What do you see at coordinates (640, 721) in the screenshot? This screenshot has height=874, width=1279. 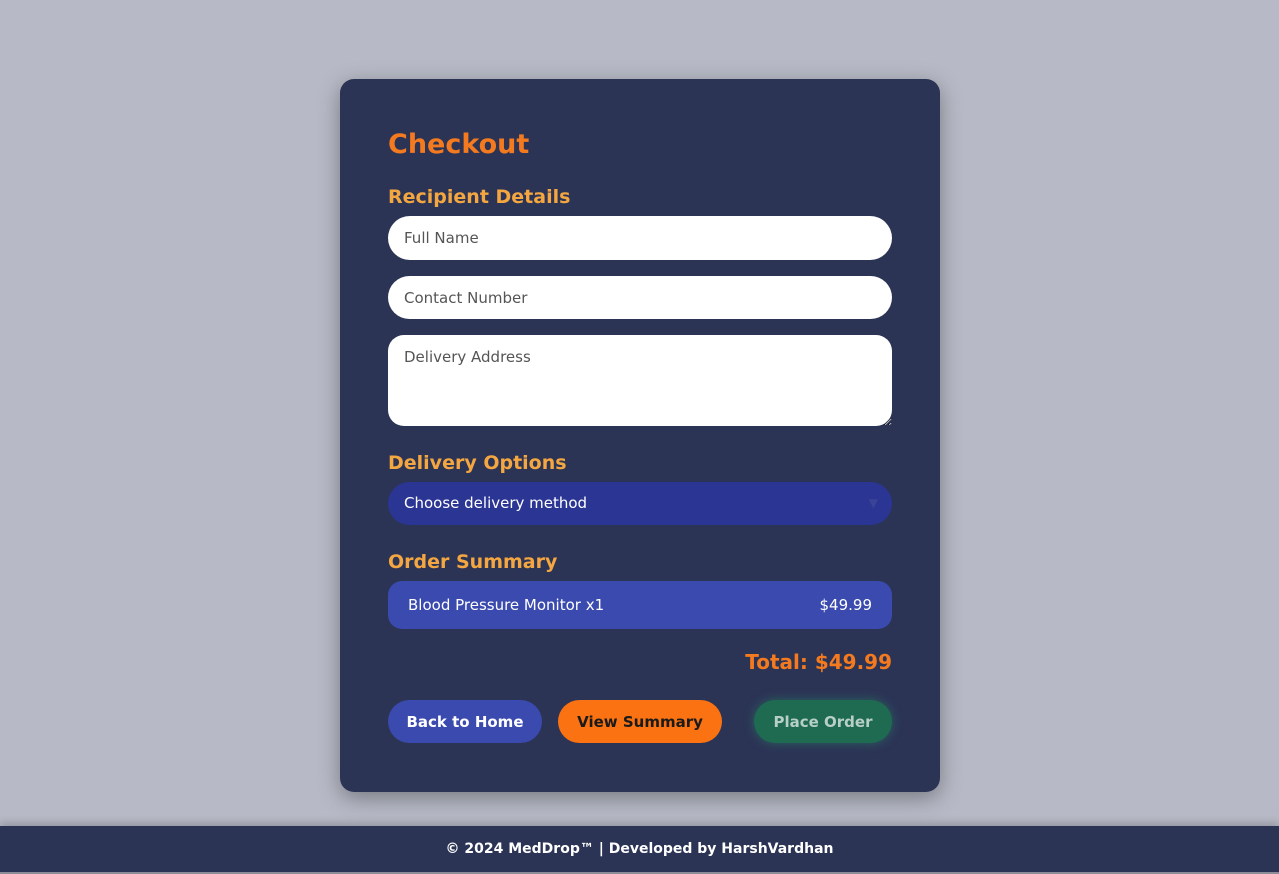 I see `view-summary-button: View Summary` at bounding box center [640, 721].